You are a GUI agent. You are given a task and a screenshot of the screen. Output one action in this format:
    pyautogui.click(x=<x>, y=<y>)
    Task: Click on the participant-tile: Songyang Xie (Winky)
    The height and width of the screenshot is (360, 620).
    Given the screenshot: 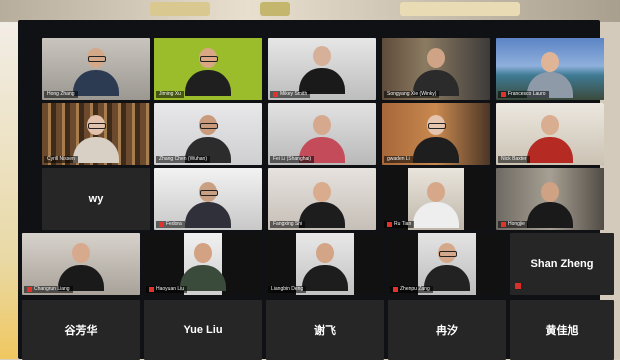 What is the action you would take?
    pyautogui.click(x=436, y=69)
    